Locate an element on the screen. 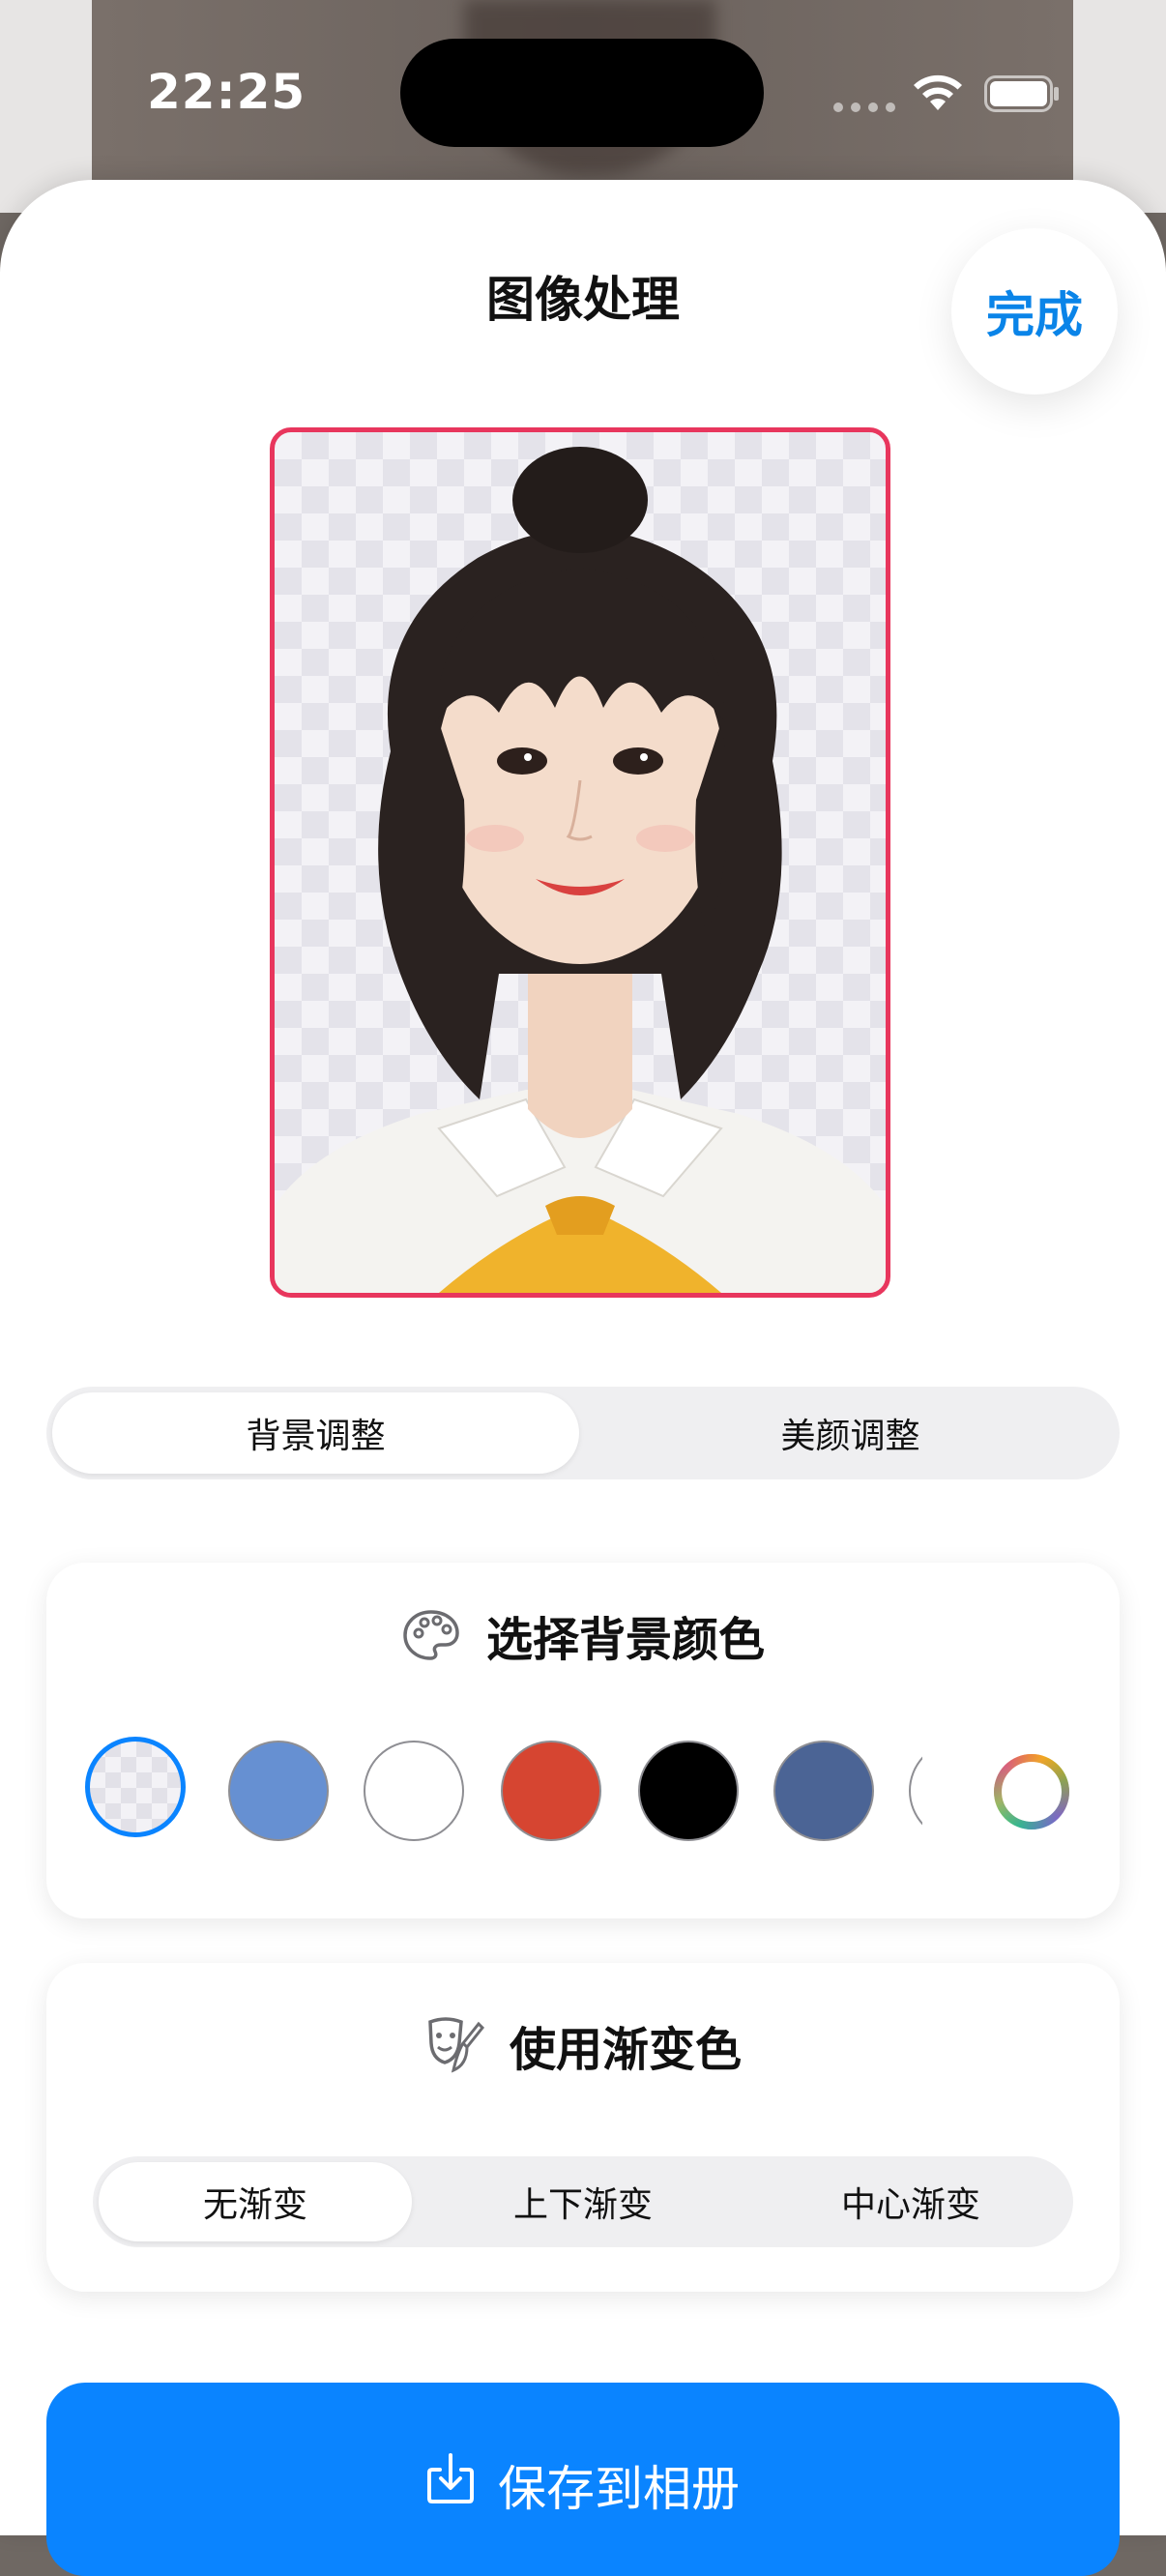 The image size is (1166, 2576). wifi-icon is located at coordinates (938, 92).